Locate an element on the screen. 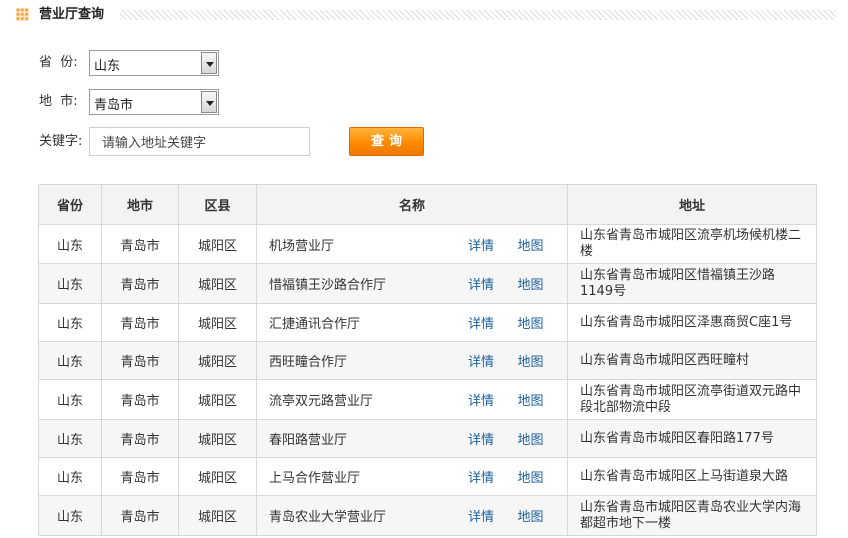 This screenshot has height=538, width=848. cell-name: 汇捷通讯合作厅 详情 地图 is located at coordinates (412, 322).